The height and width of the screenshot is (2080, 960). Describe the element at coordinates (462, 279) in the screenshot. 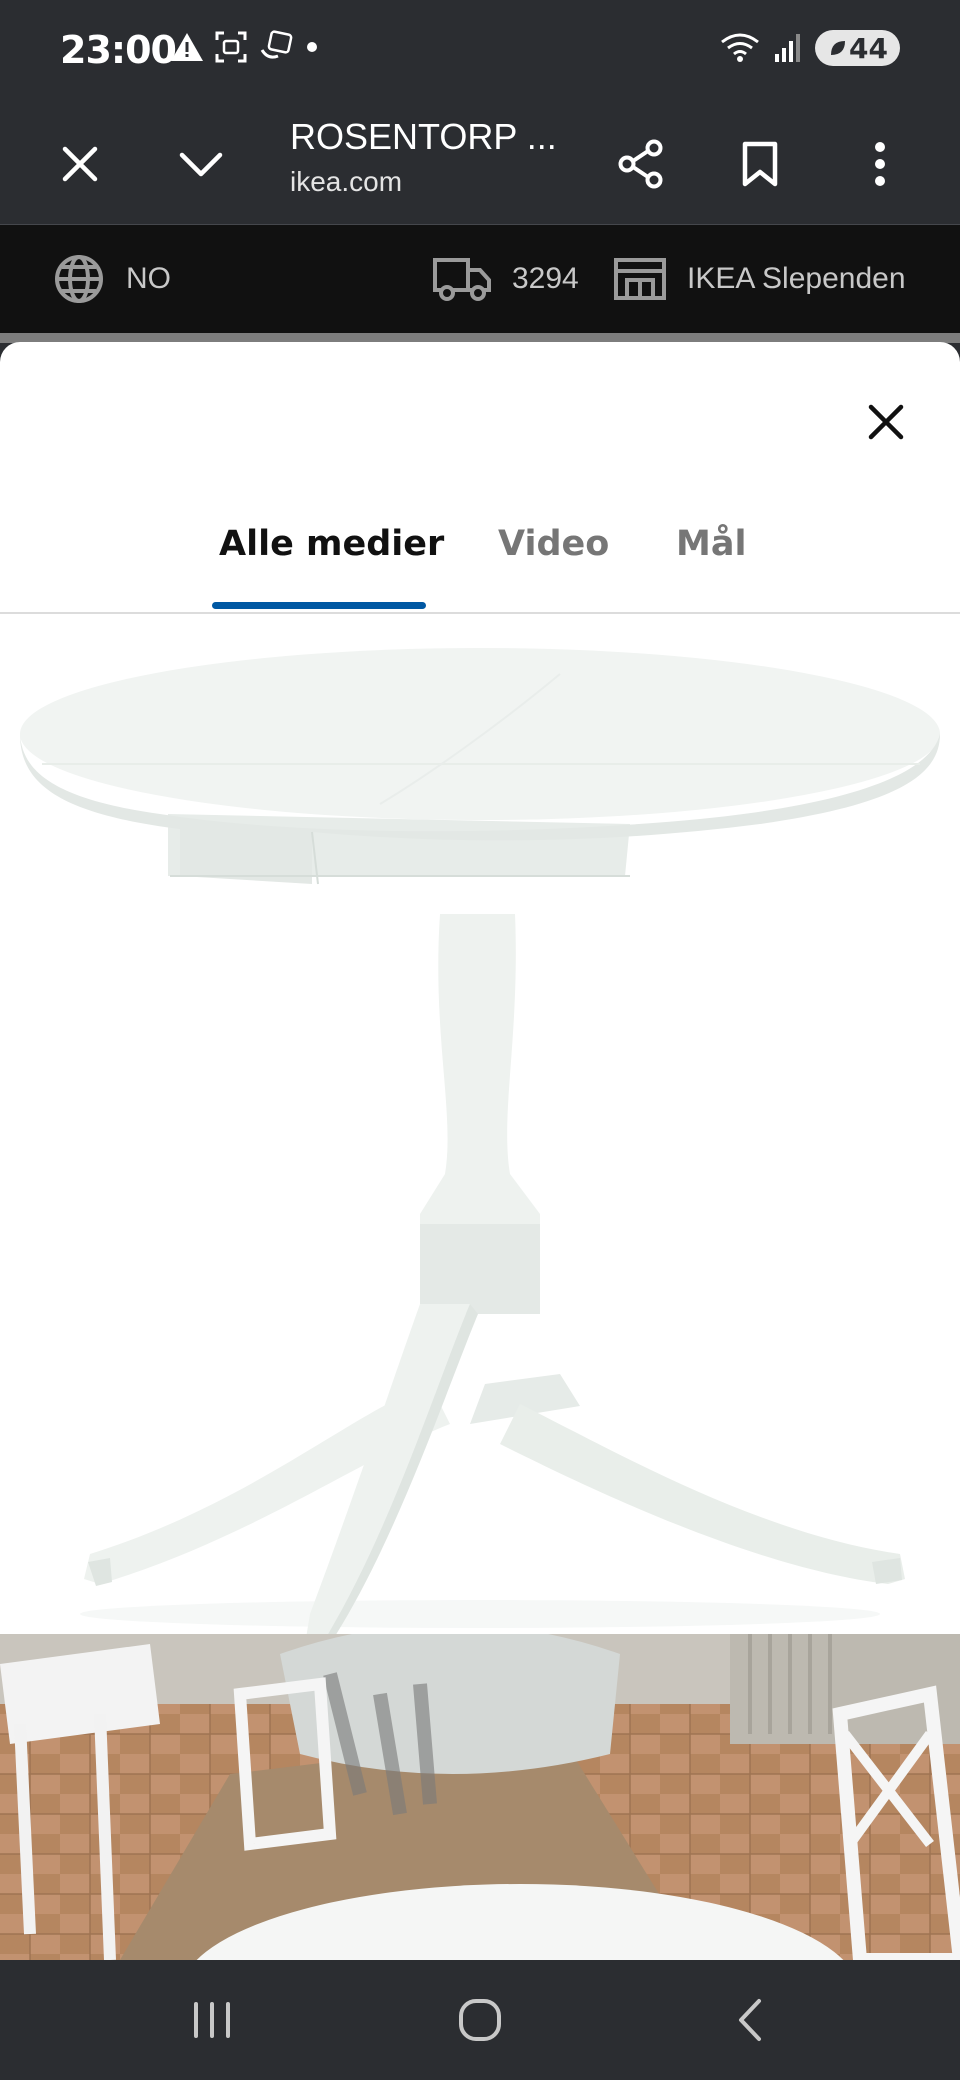

I see `delivery-truck-icon` at that location.